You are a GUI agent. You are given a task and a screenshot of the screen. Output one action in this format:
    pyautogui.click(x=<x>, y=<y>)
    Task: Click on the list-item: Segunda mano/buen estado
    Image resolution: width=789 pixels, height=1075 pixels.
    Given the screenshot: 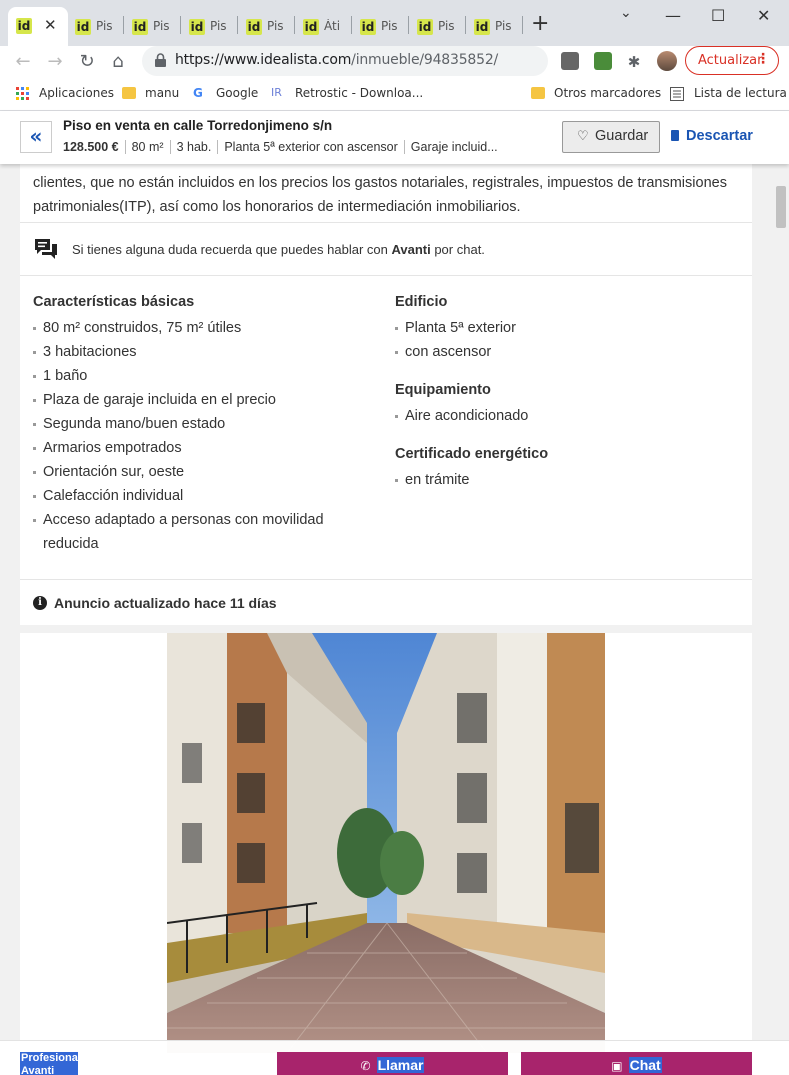 What is the action you would take?
    pyautogui.click(x=193, y=424)
    